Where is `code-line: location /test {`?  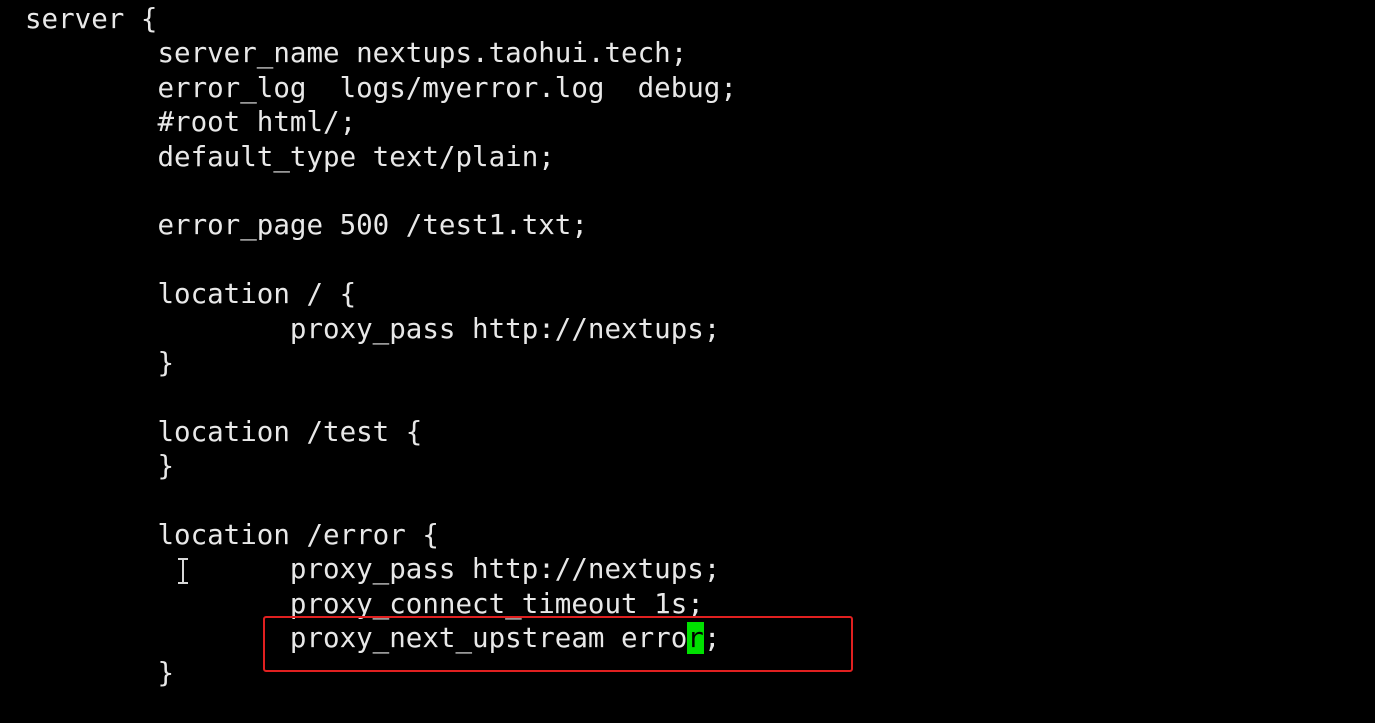
code-line: location /test { is located at coordinates (224, 431).